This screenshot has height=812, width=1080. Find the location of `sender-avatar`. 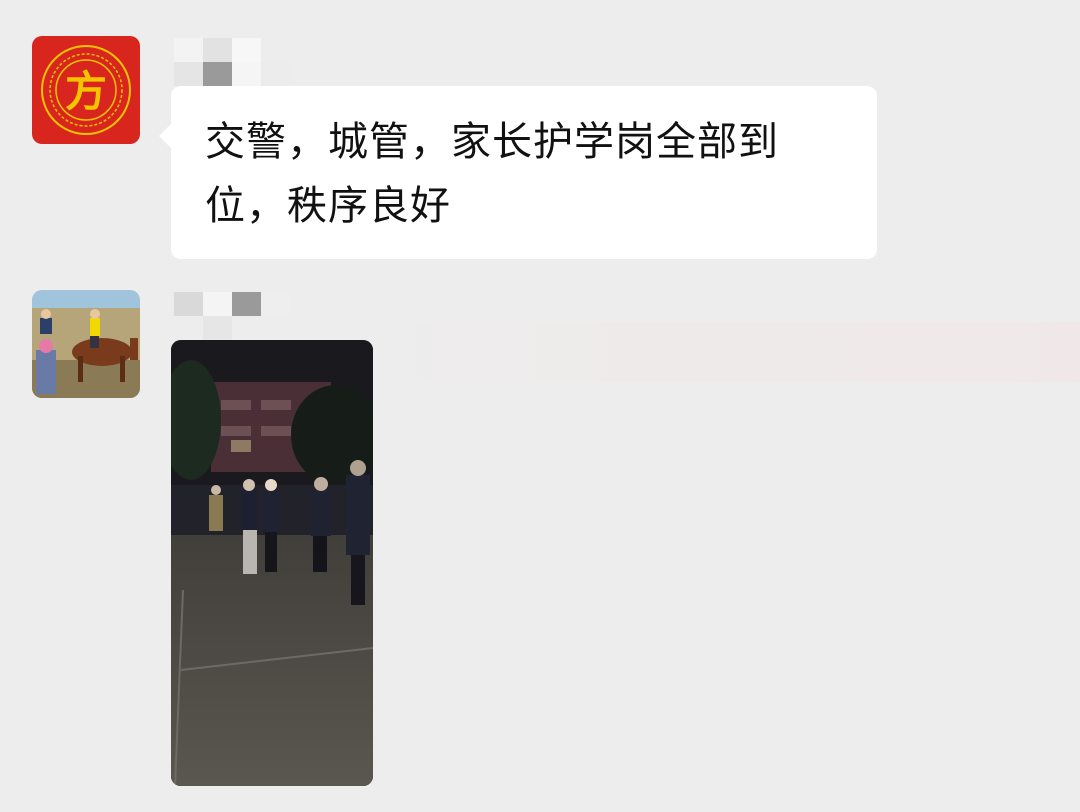

sender-avatar is located at coordinates (86, 344).